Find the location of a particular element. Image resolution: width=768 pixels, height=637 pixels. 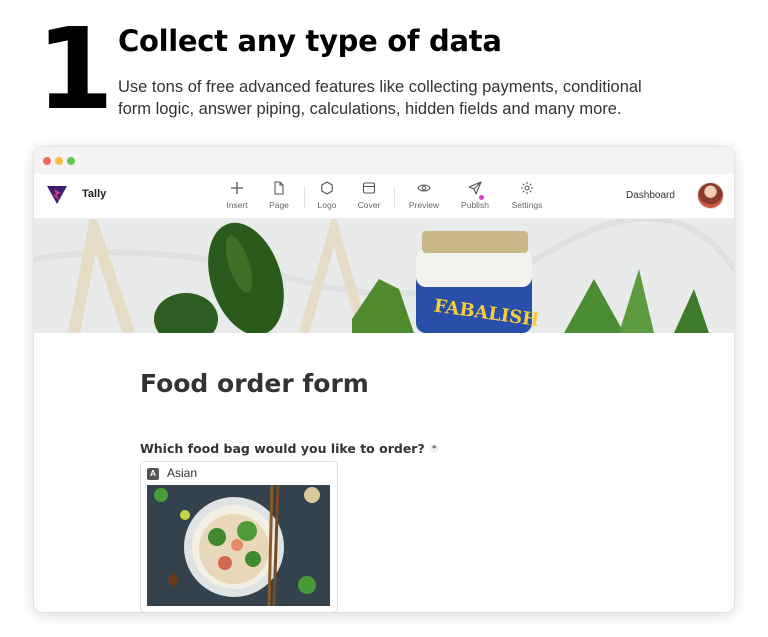

option-card-asian: A Asian is located at coordinates (239, 536).